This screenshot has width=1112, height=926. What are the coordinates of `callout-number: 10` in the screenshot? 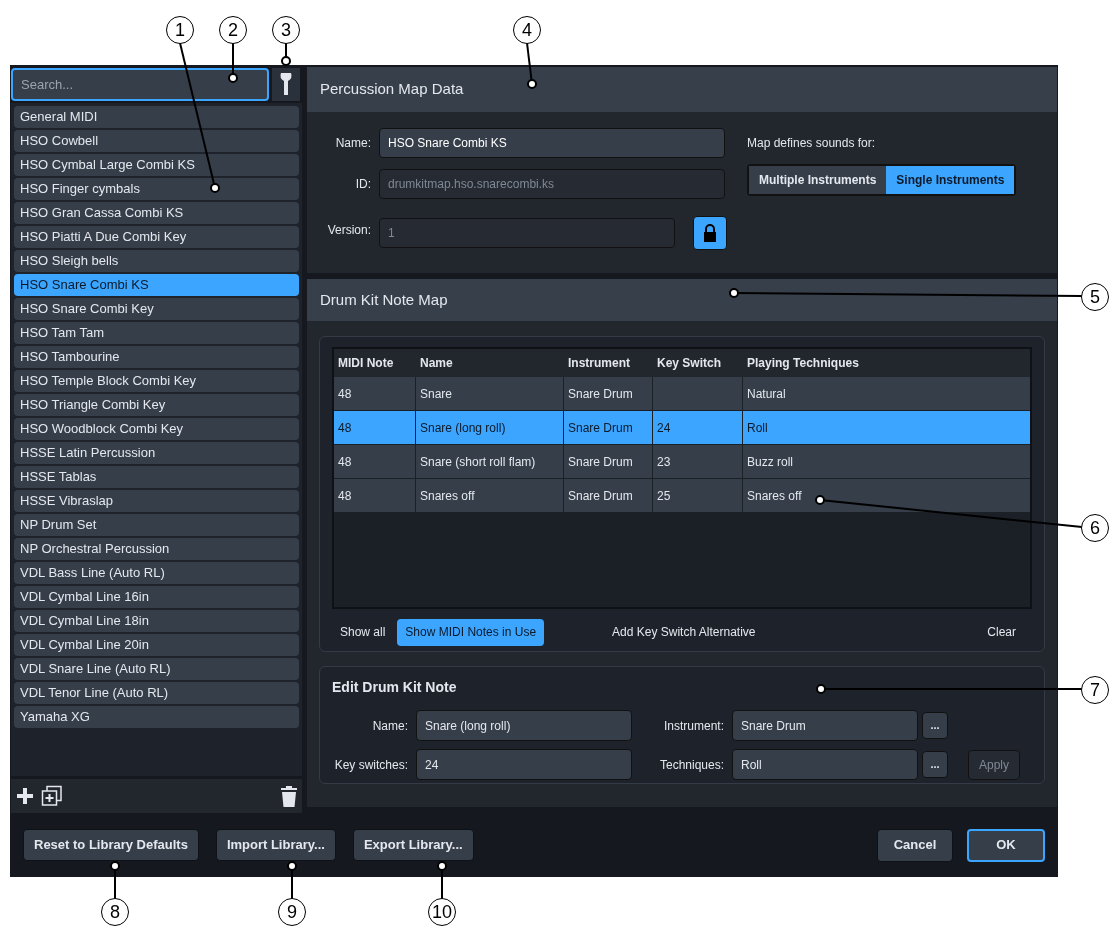 It's located at (442, 912).